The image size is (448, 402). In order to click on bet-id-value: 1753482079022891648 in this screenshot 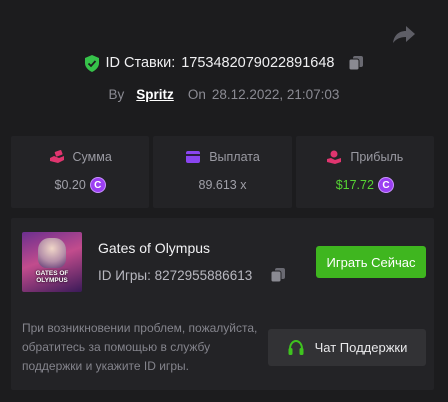, I will do `click(258, 63)`.